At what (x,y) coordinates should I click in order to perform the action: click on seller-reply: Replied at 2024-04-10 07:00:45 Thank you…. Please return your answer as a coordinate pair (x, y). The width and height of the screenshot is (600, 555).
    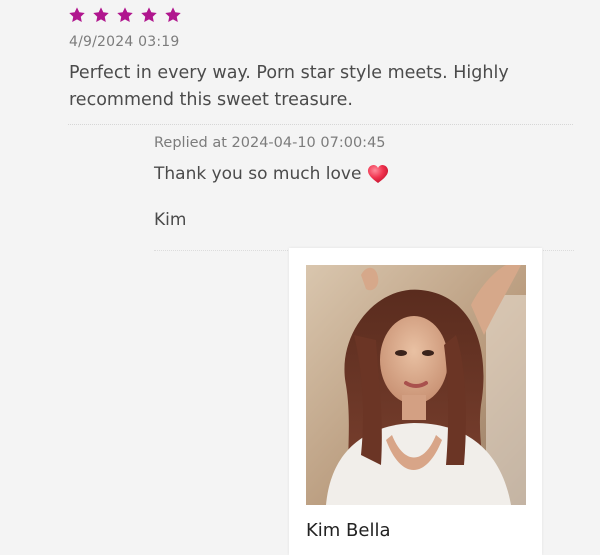
    Looking at the image, I should click on (364, 182).